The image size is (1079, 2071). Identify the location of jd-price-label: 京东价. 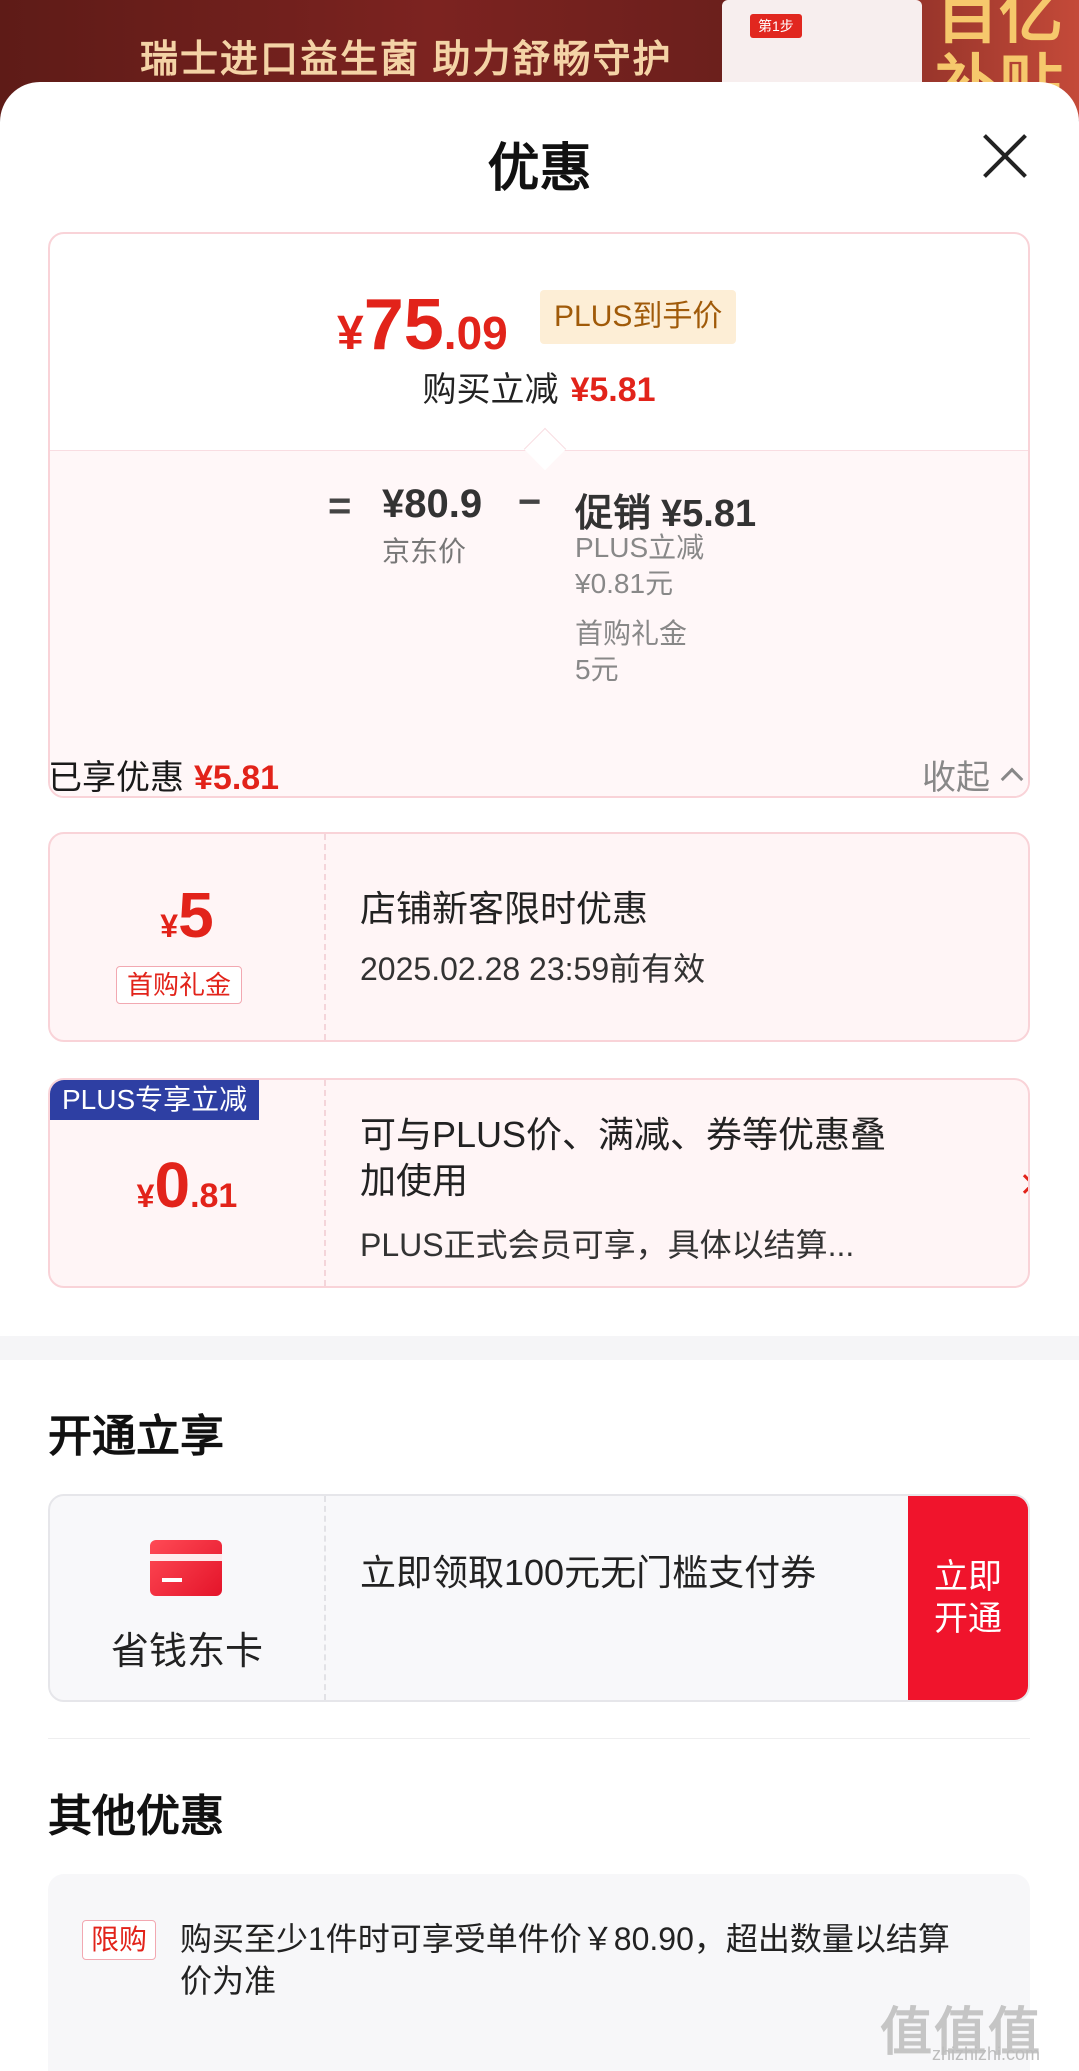
(424, 551).